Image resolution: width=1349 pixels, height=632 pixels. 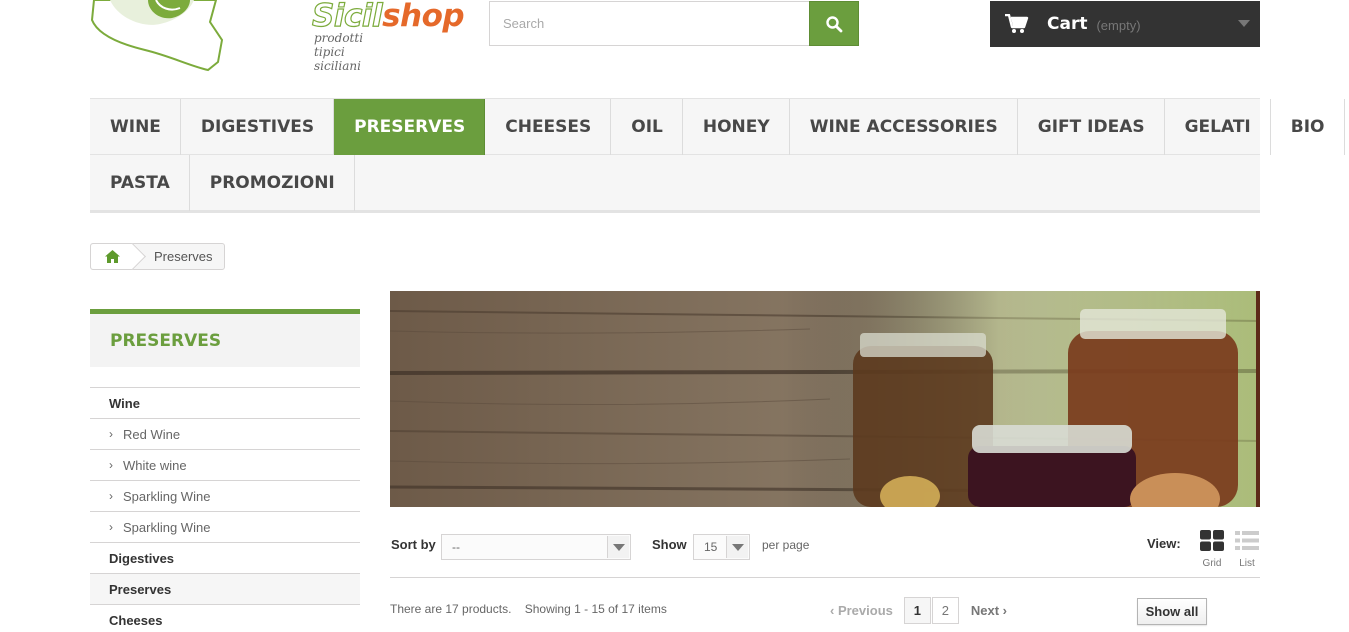 What do you see at coordinates (1247, 563) in the screenshot?
I see `view-list-caption: List` at bounding box center [1247, 563].